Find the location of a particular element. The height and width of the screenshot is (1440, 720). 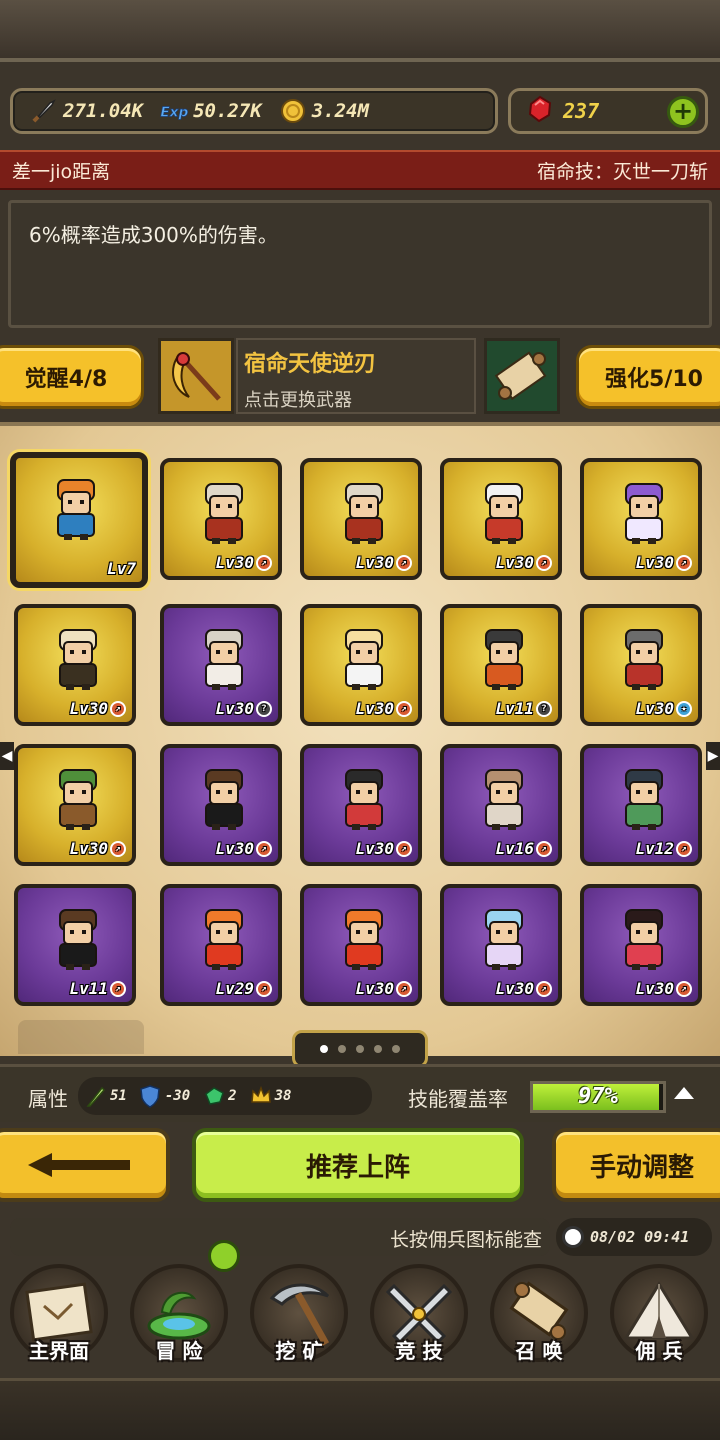

nav-mining: 挖 矿 is located at coordinates (299, 1313).